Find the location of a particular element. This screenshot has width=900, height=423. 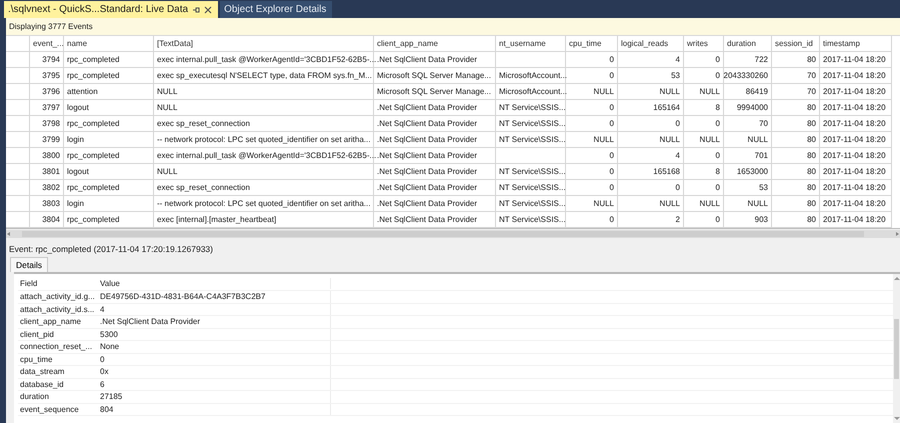

details-tab: Details is located at coordinates (29, 264).